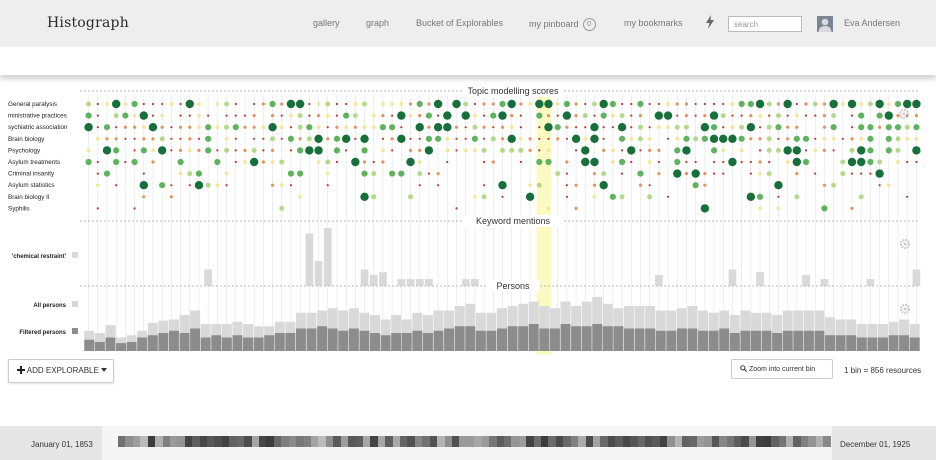  I want to click on lightning-icon, so click(710, 22).